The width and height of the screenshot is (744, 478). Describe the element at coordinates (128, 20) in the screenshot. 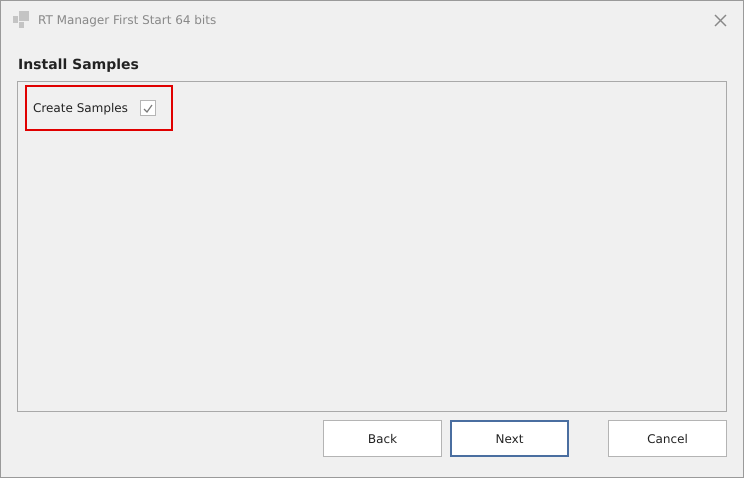

I see `window-title: RT Manager First Start 64 bits` at that location.